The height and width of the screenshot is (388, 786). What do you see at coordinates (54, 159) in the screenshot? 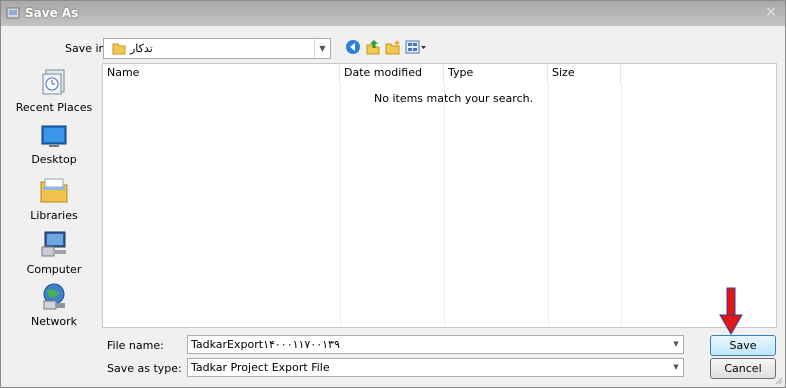
I see `place-label: Desktop` at bounding box center [54, 159].